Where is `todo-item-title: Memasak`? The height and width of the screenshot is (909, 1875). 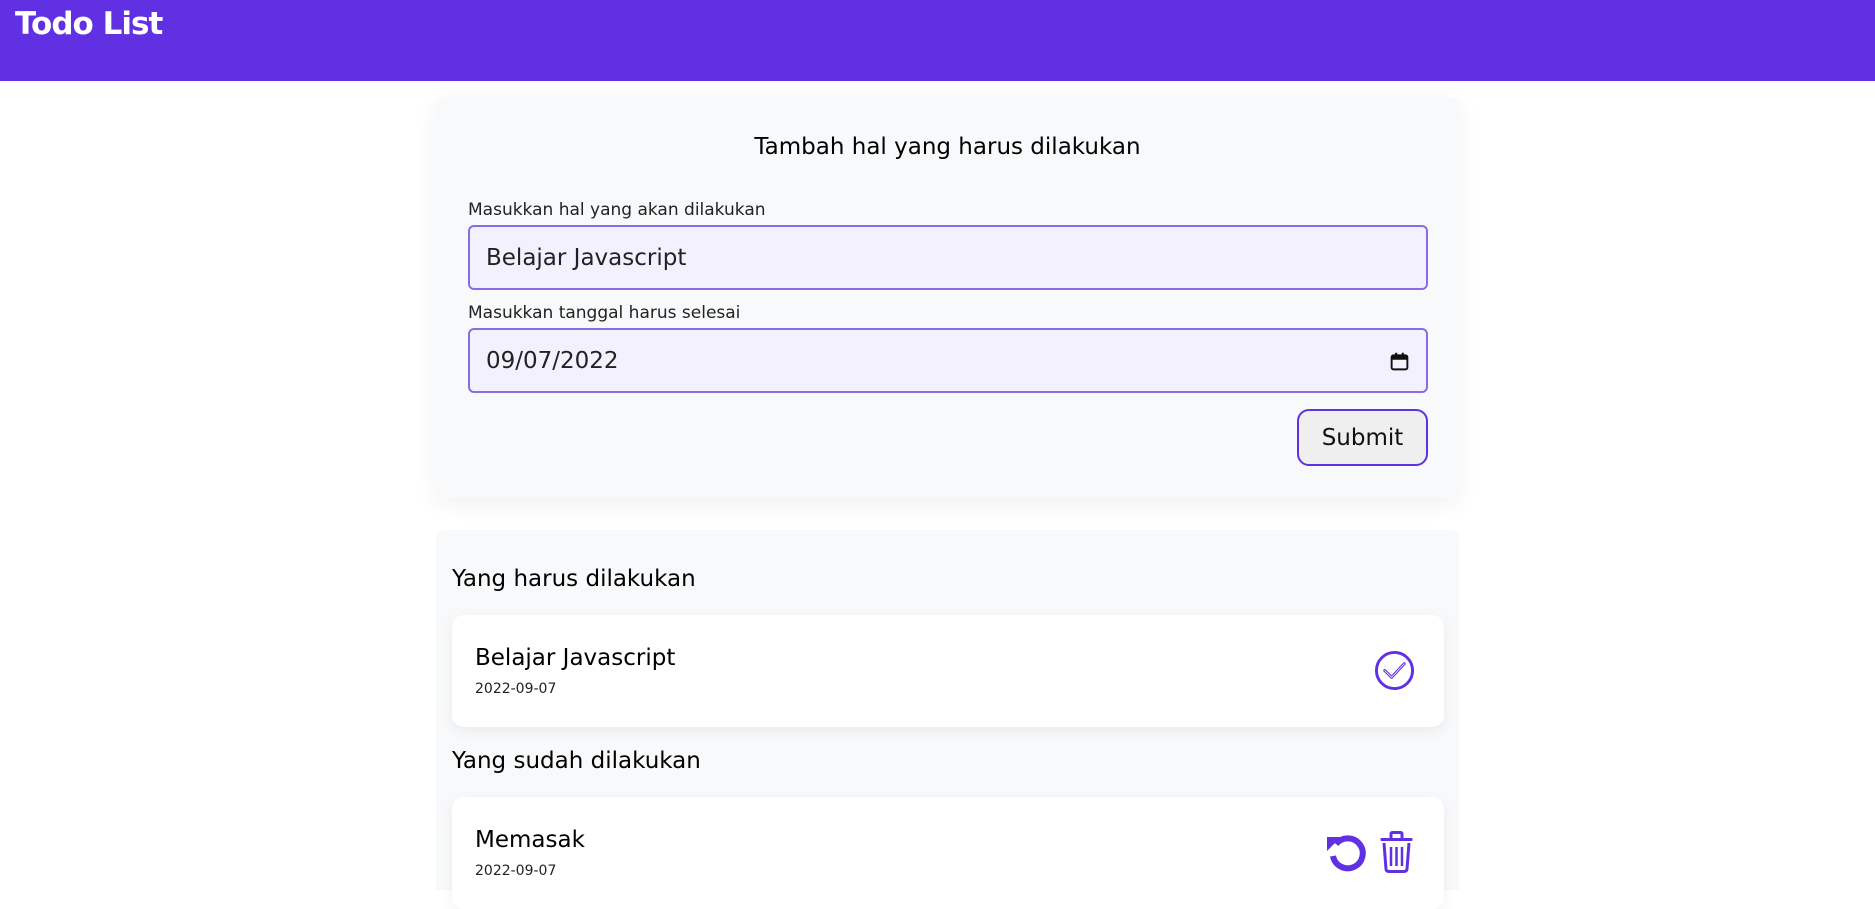 todo-item-title: Memasak is located at coordinates (530, 840).